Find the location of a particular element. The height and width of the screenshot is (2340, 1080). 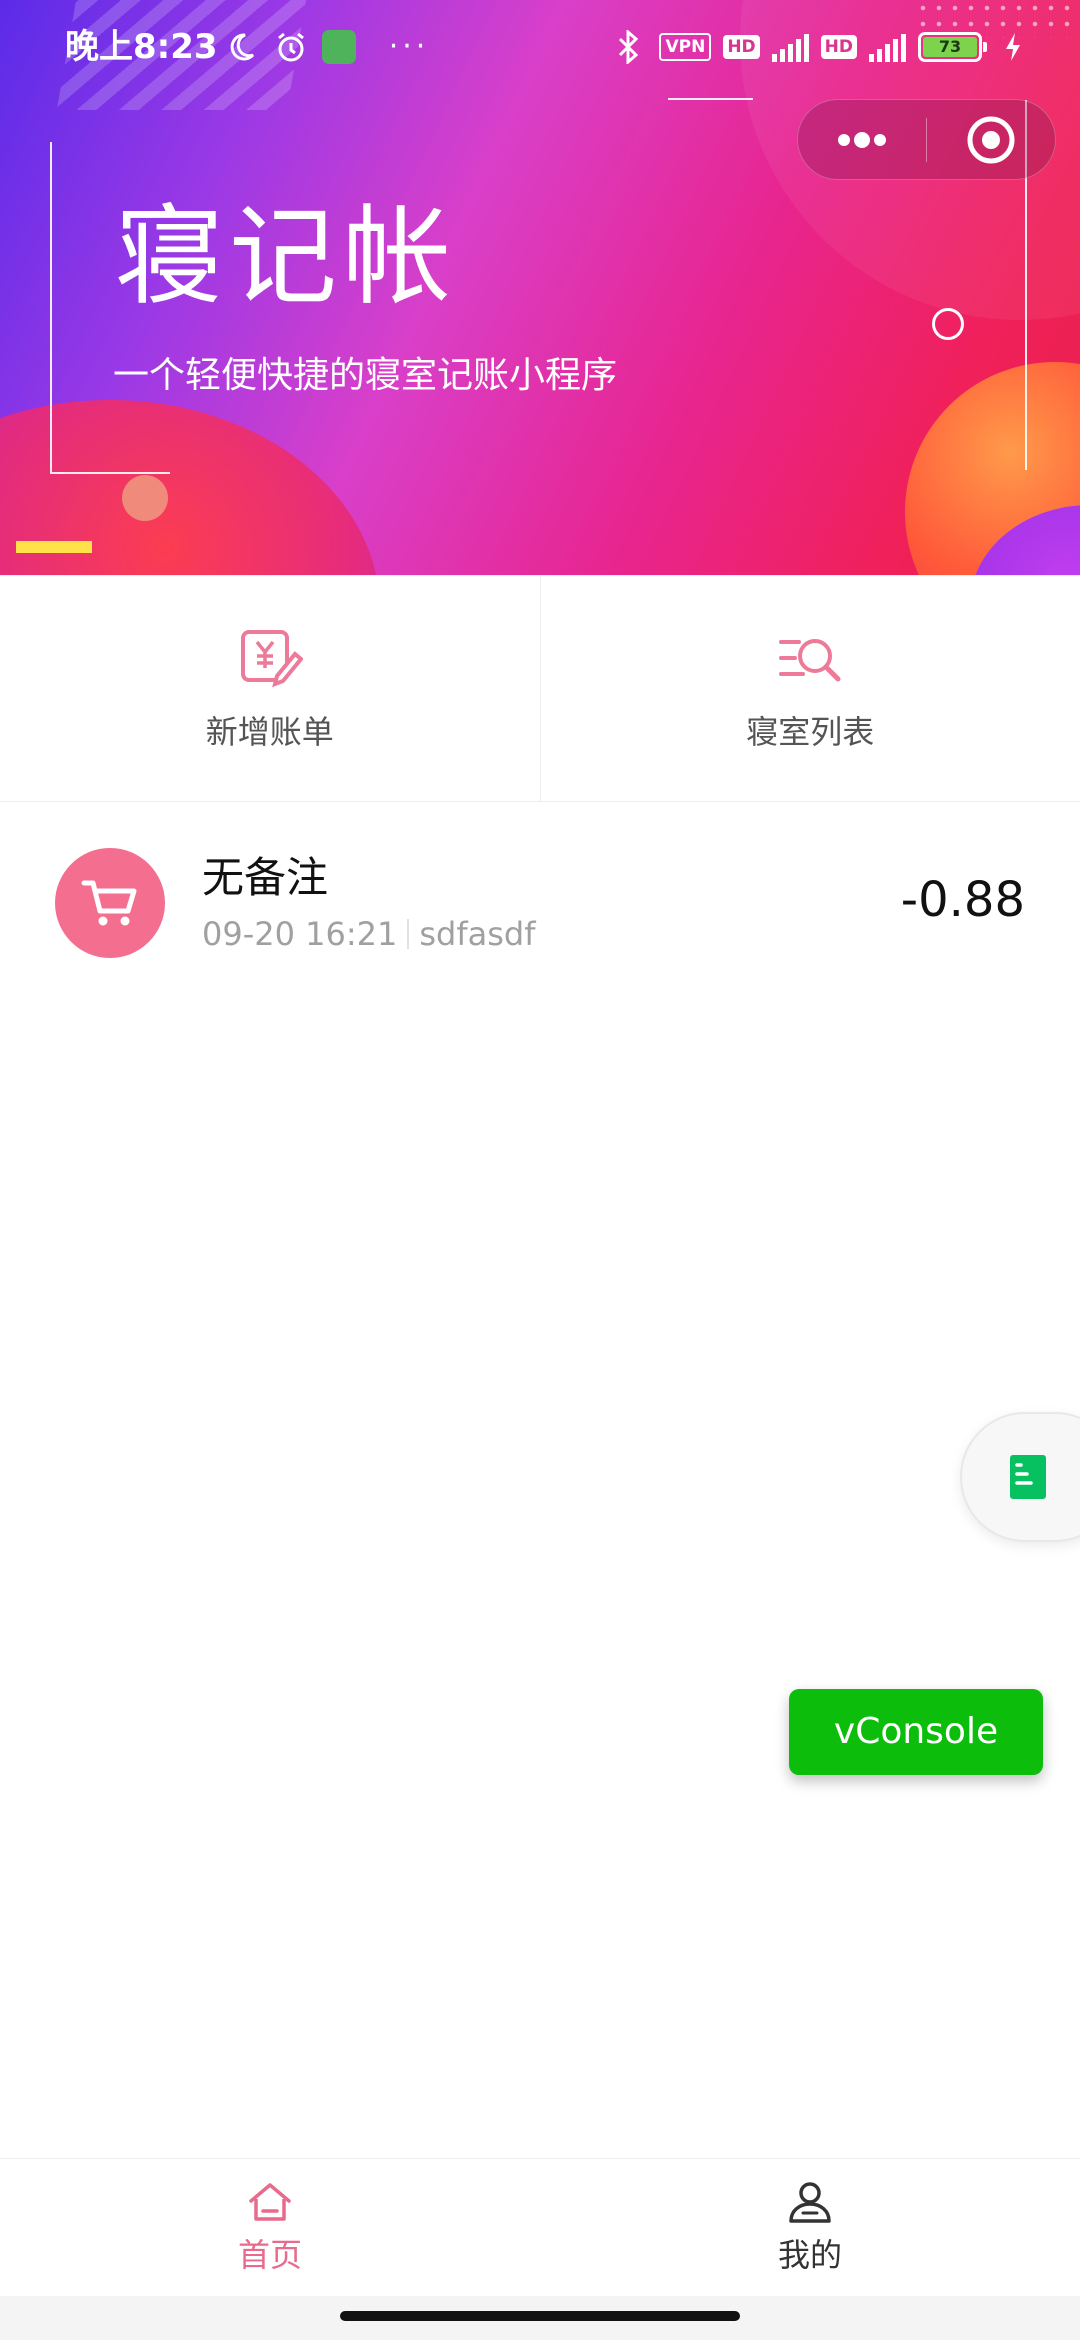

bill-list: 无备注 09-20 16:21 sdfasdf -0.88 is located at coordinates (540, 902).